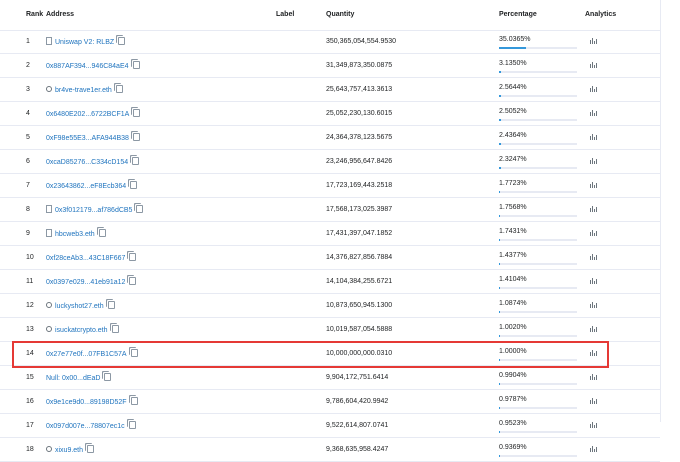  I want to click on rank-cell: 11, so click(30, 281).